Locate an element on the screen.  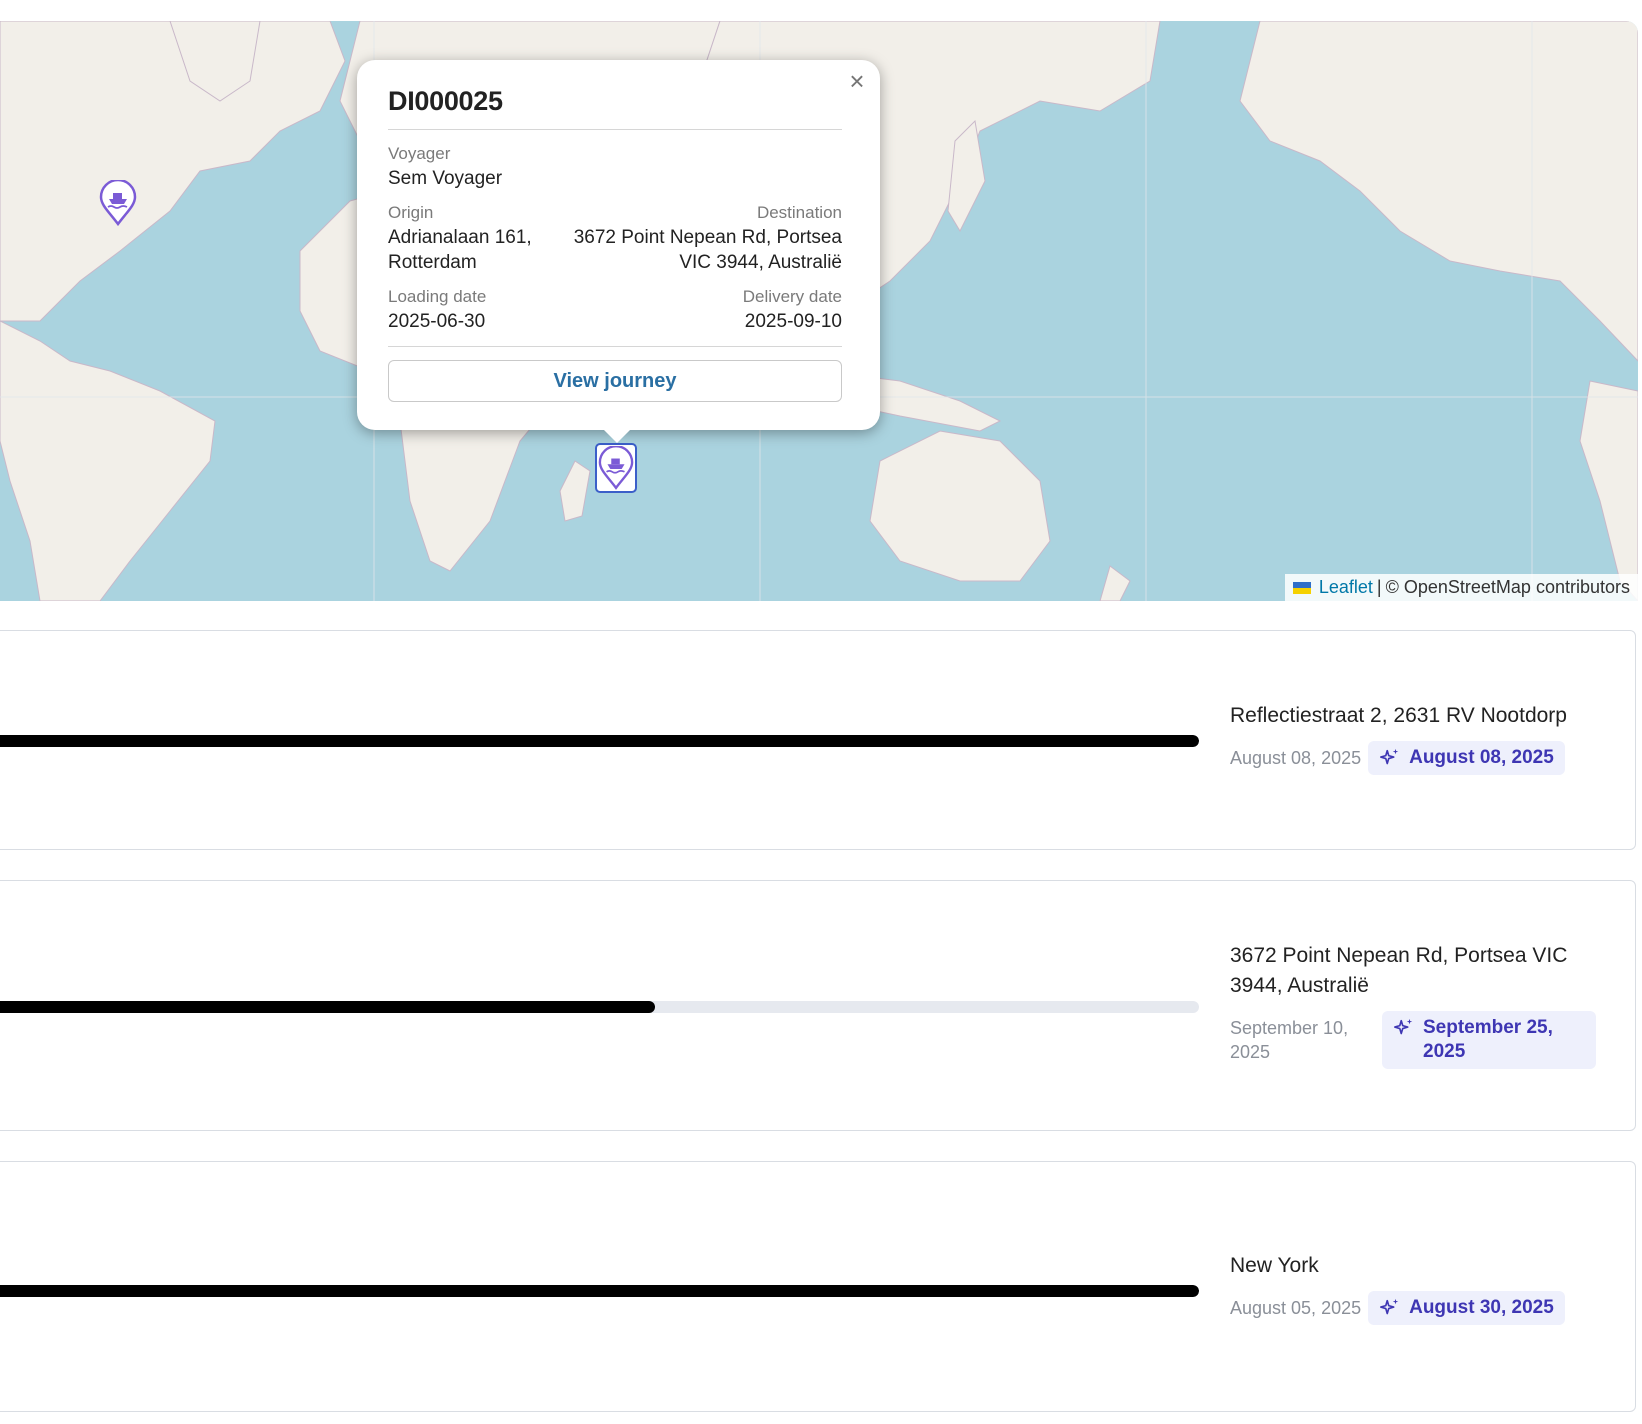
planned-date: August 05, 2025 is located at coordinates (1296, 1308).